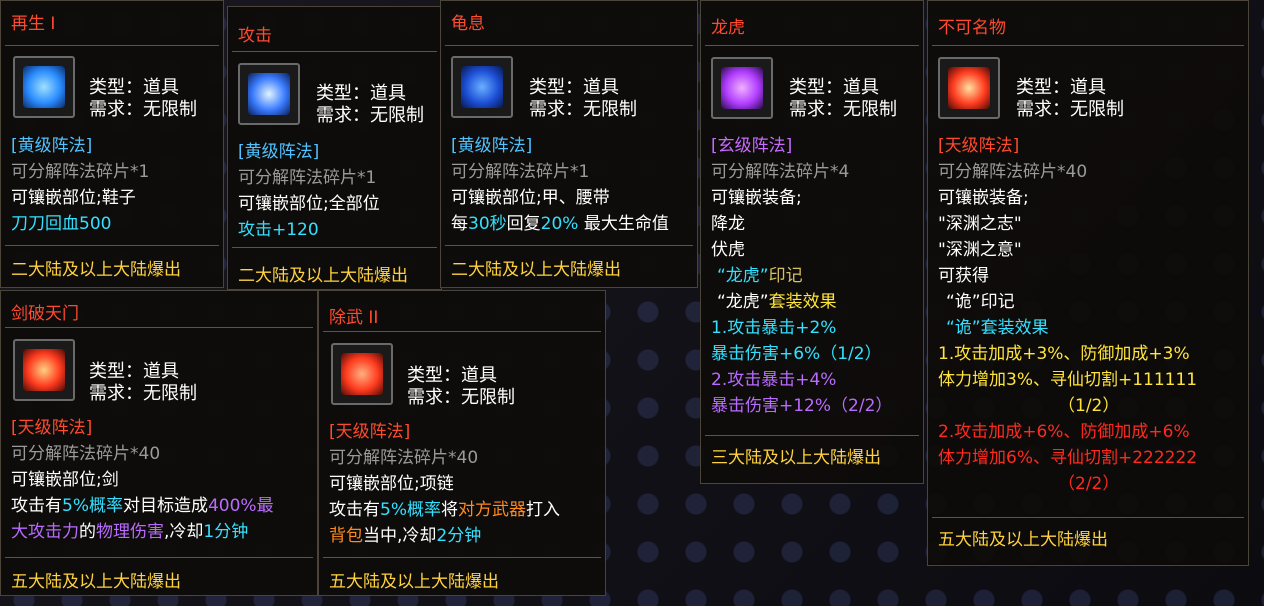 This screenshot has width=1264, height=606. I want to click on blade-icon, so click(44, 370).